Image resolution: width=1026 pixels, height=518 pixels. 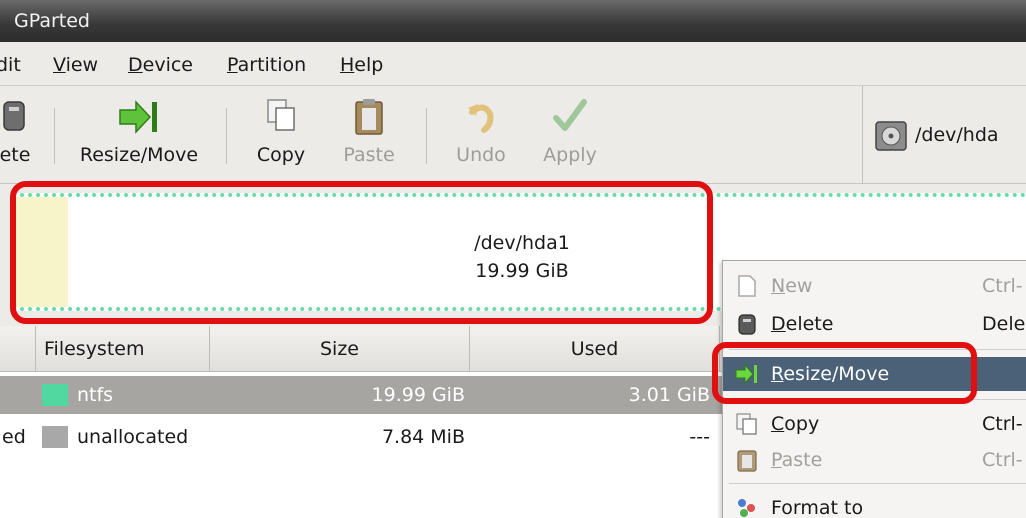 What do you see at coordinates (513, 64) in the screenshot?
I see `menu-bar: dit View Device Partition Help` at bounding box center [513, 64].